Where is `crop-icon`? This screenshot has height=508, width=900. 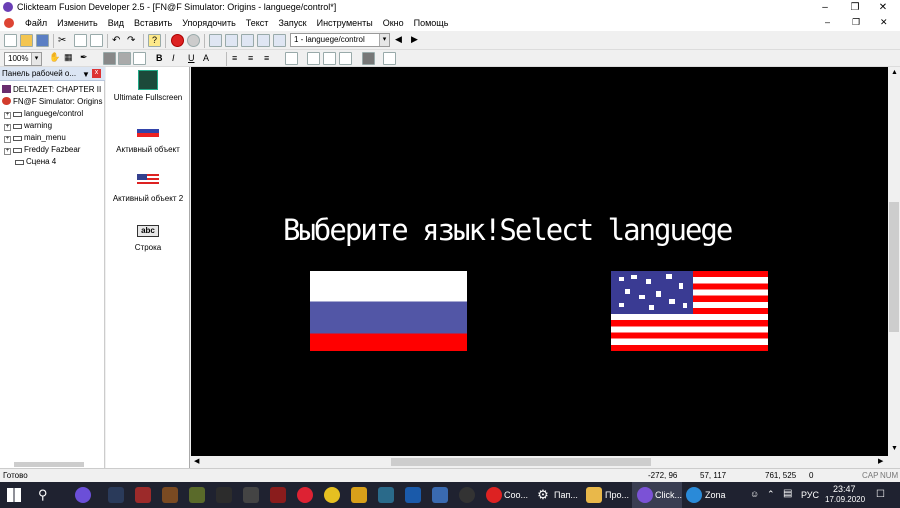 crop-icon is located at coordinates (291, 58).